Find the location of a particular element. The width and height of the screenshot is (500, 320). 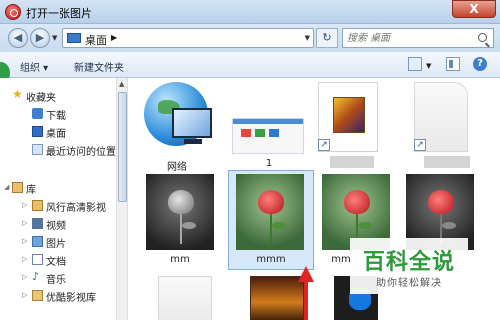

blank-file-thumbnail: ↗ is located at coordinates (441, 117).